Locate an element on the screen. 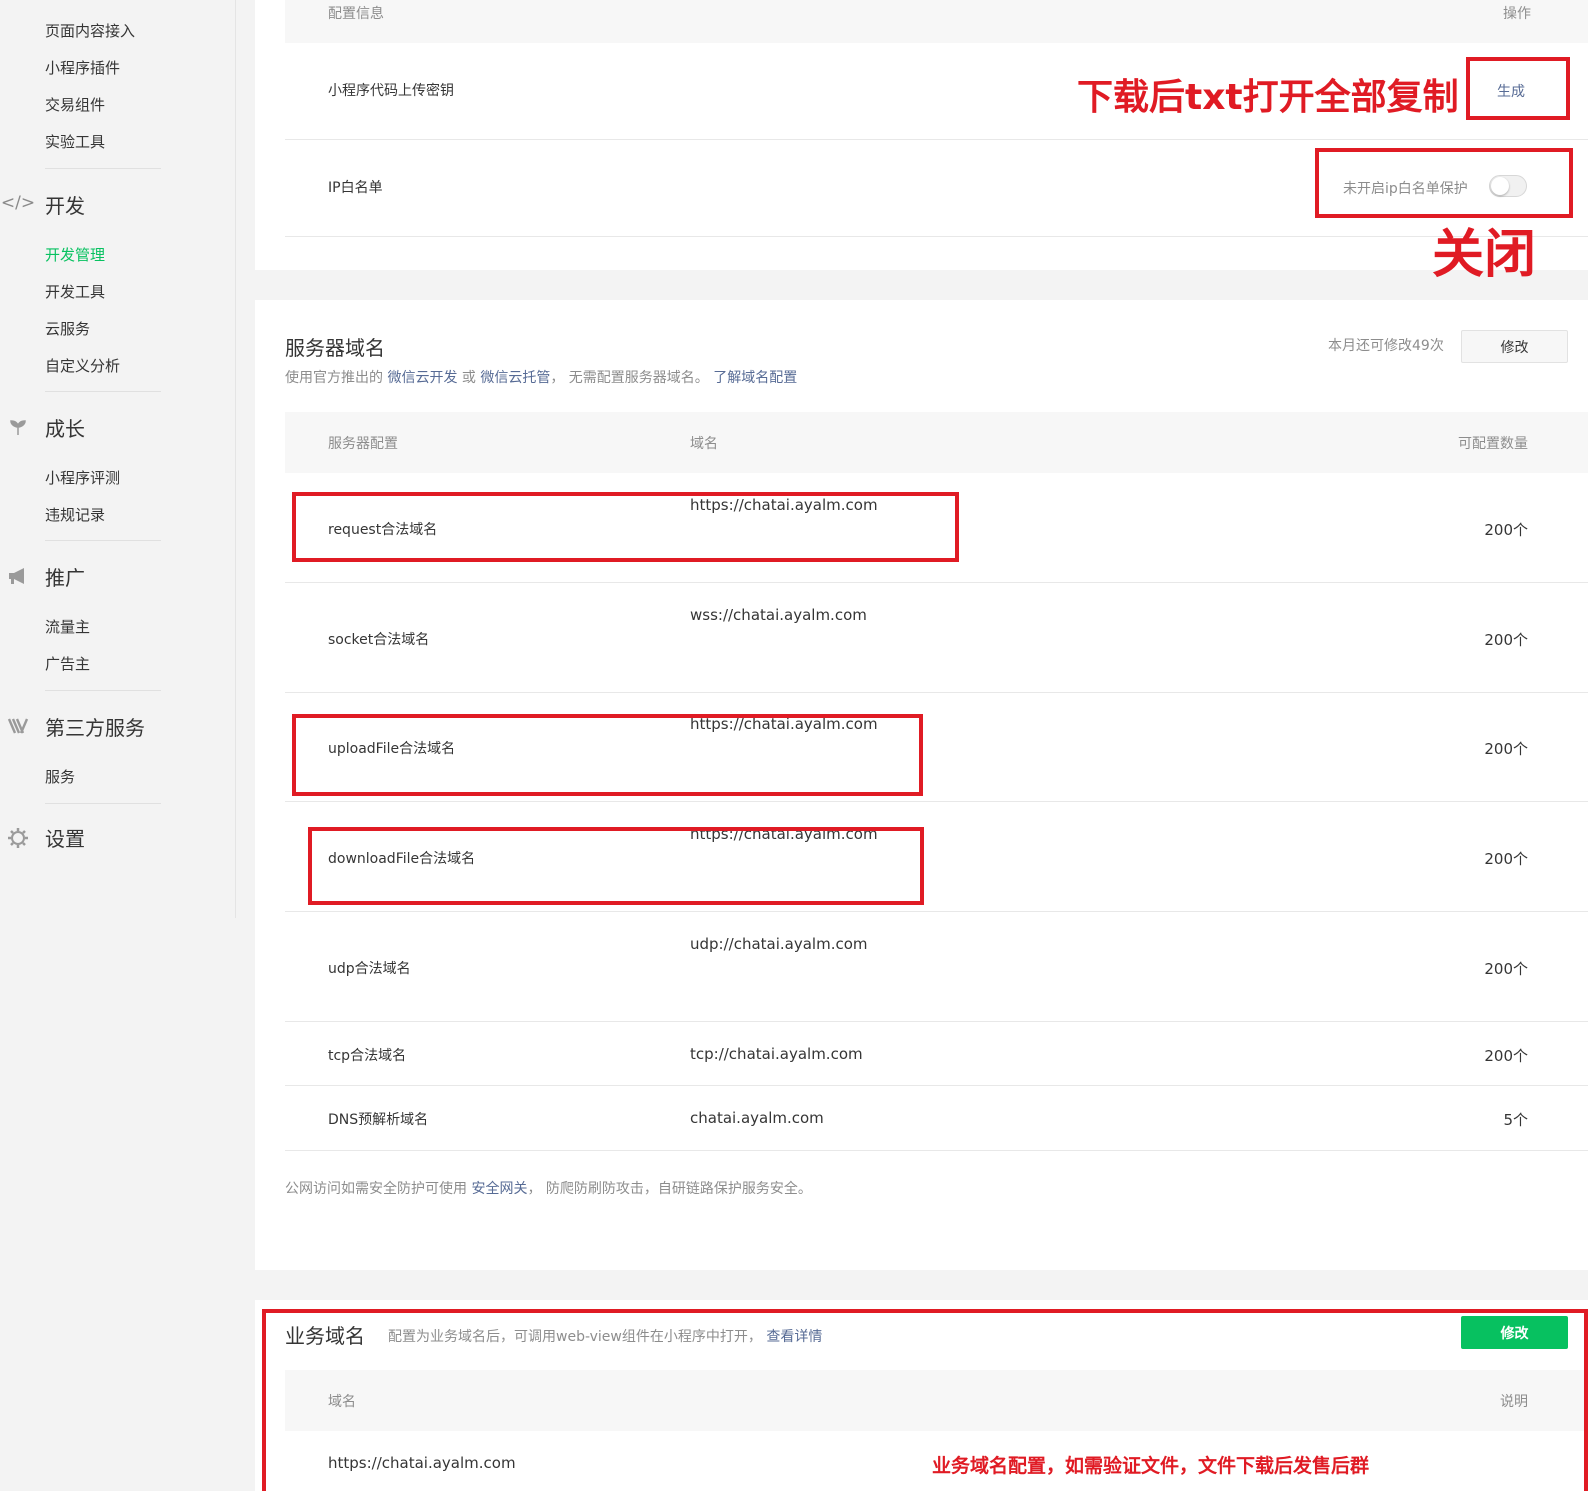 The width and height of the screenshot is (1588, 1491). gear-icon is located at coordinates (18, 838).